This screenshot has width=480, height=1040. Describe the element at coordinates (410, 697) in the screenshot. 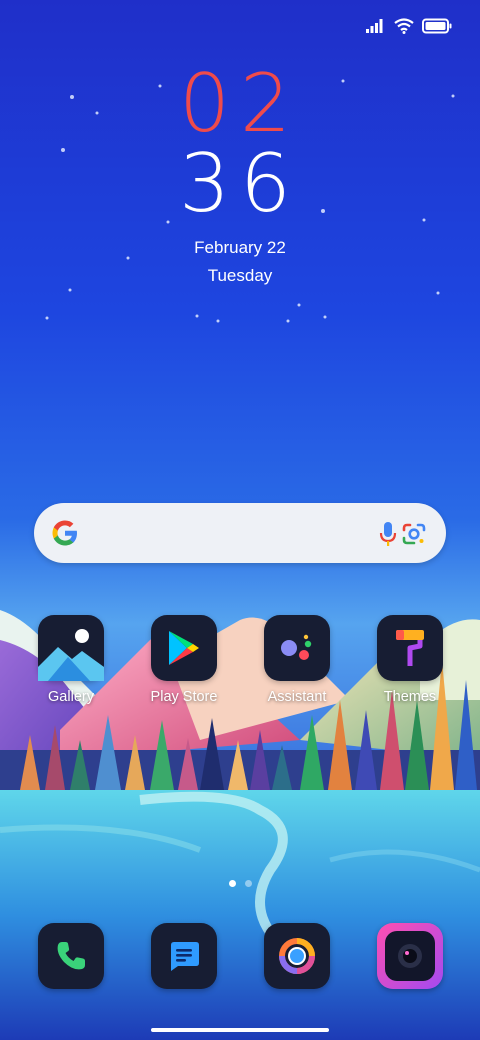

I see `app-label: Themes` at that location.